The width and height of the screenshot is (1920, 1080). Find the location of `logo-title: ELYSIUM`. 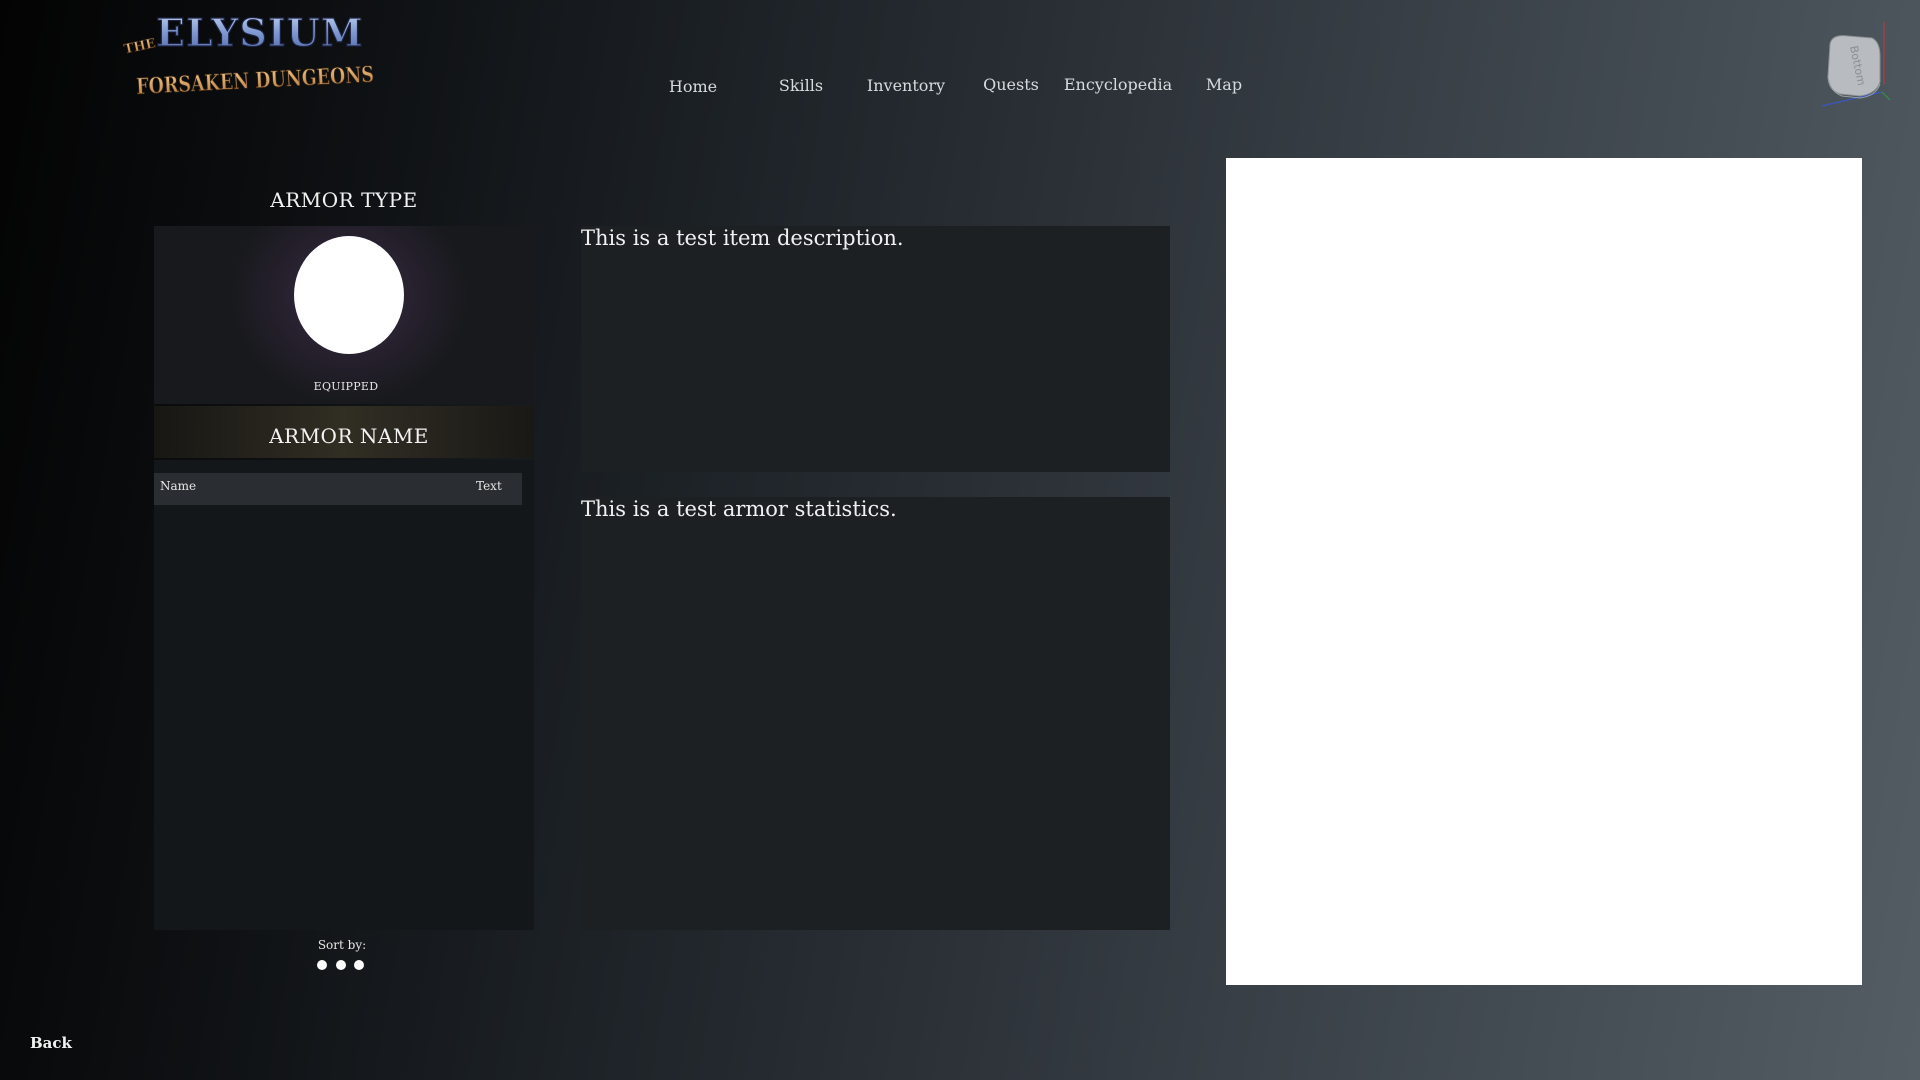

logo-title: ELYSIUM is located at coordinates (260, 32).